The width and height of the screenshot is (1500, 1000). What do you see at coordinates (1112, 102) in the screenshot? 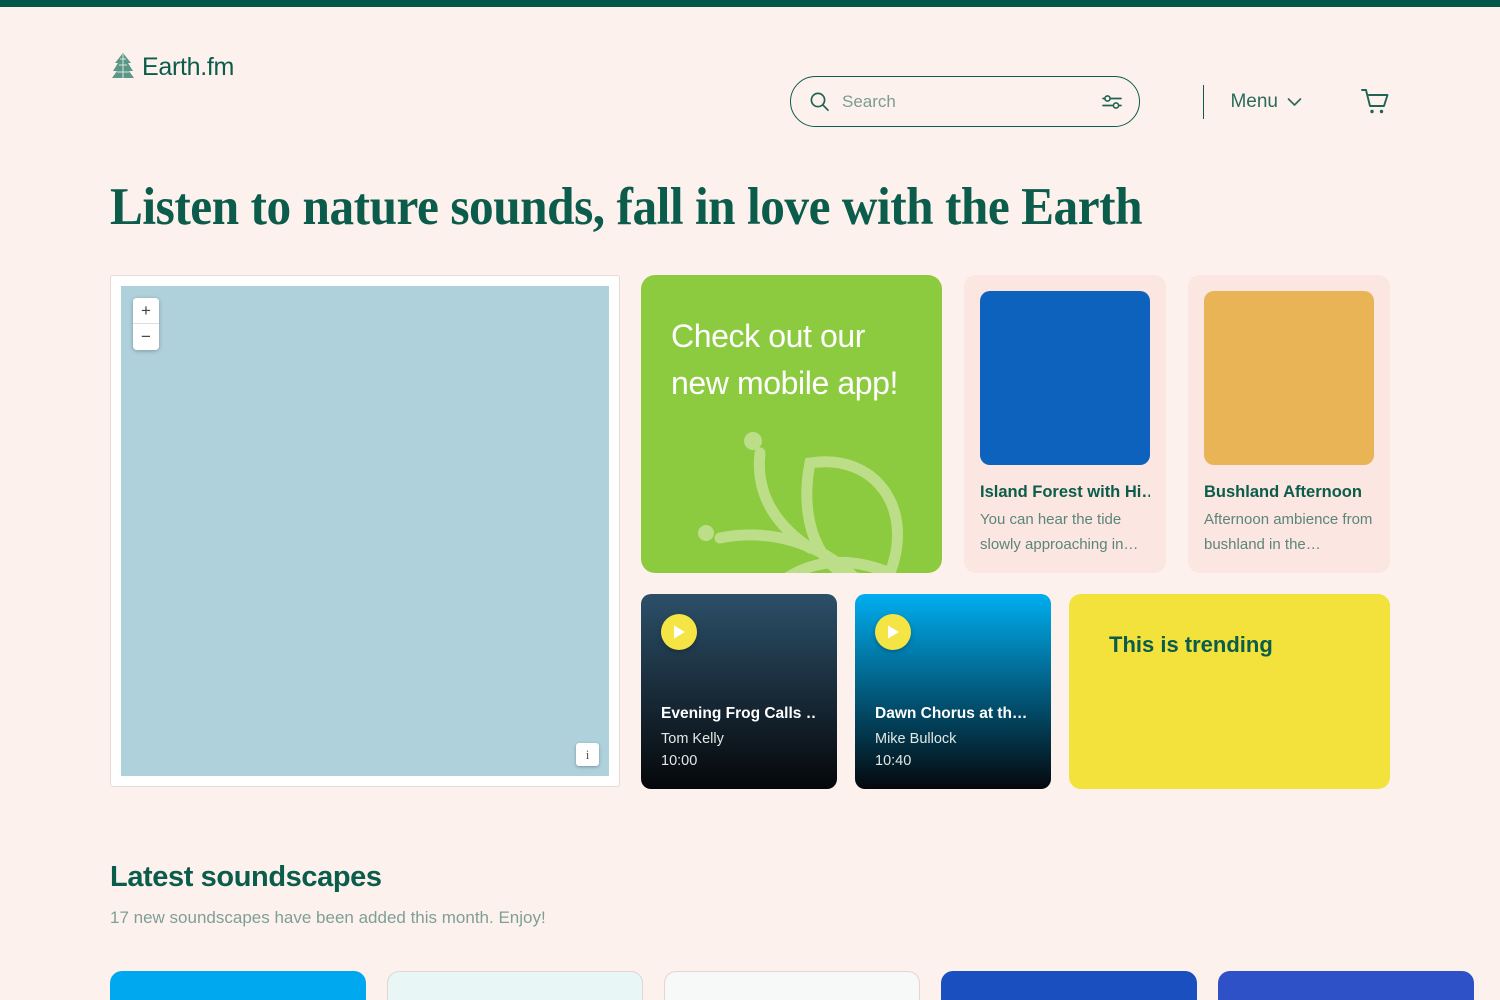
I see `sliders-filter-icon` at bounding box center [1112, 102].